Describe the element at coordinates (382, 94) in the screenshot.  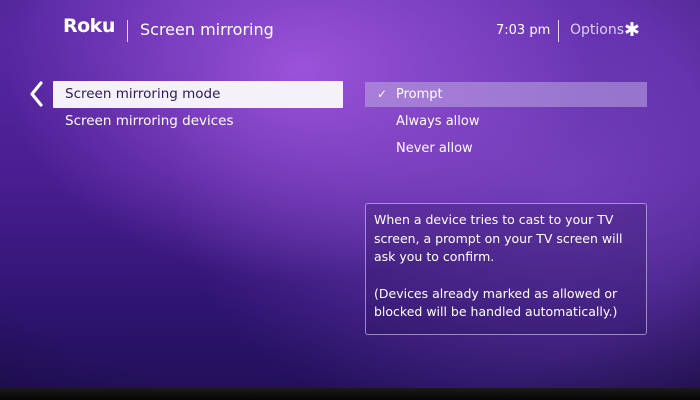
I see `checkmark-icon: ✓` at that location.